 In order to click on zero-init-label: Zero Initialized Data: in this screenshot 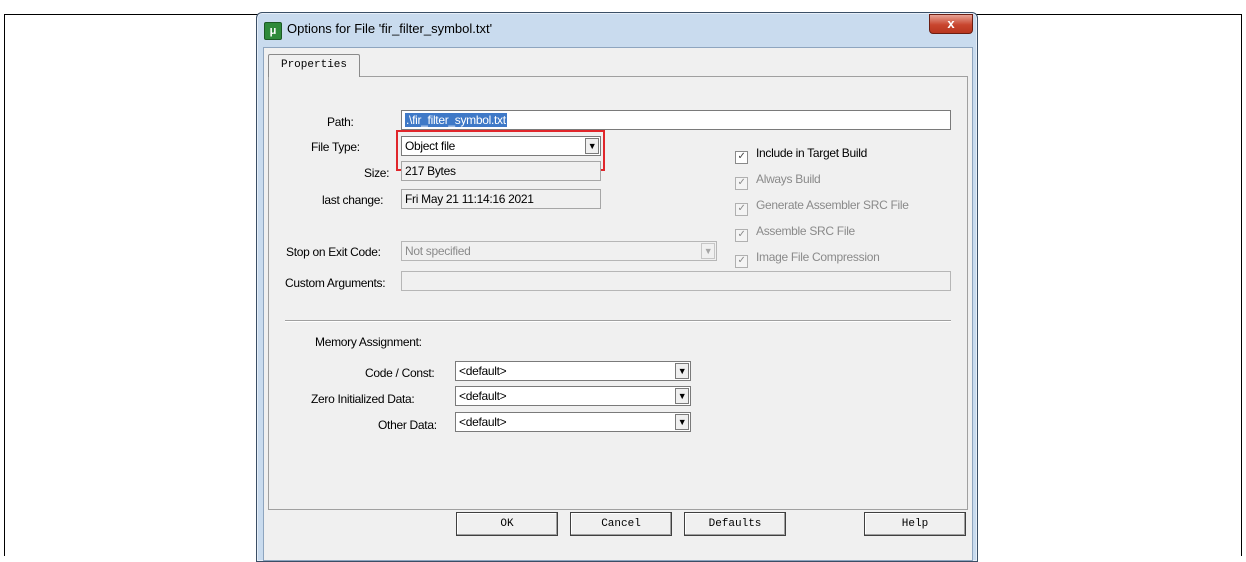, I will do `click(363, 399)`.